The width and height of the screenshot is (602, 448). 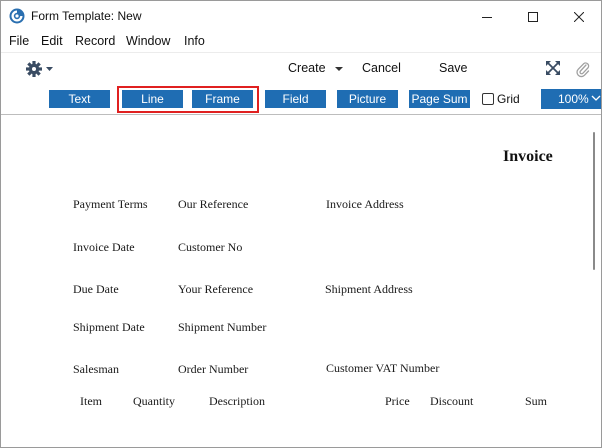 I want to click on maximize-icon, so click(x=533, y=16).